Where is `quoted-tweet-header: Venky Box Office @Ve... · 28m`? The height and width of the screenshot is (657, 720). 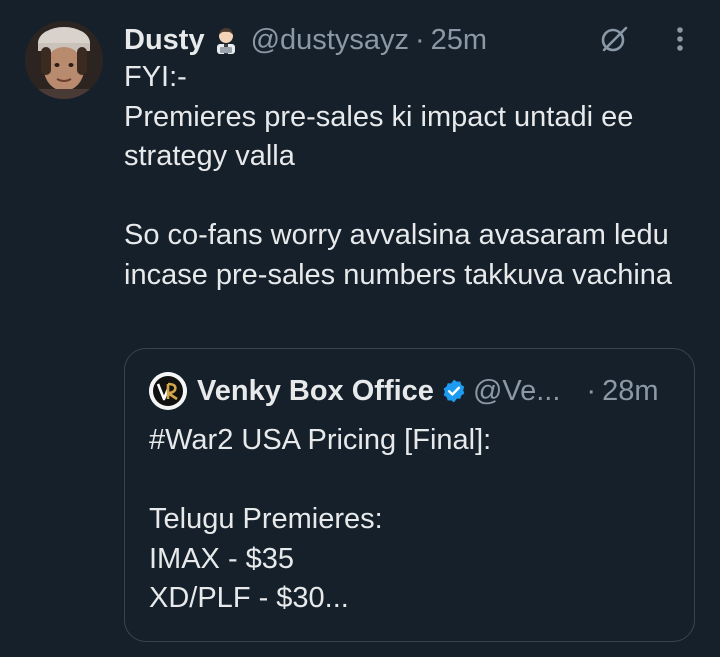
quoted-tweet-header: Venky Box Office @Ve... · 28m is located at coordinates (404, 391).